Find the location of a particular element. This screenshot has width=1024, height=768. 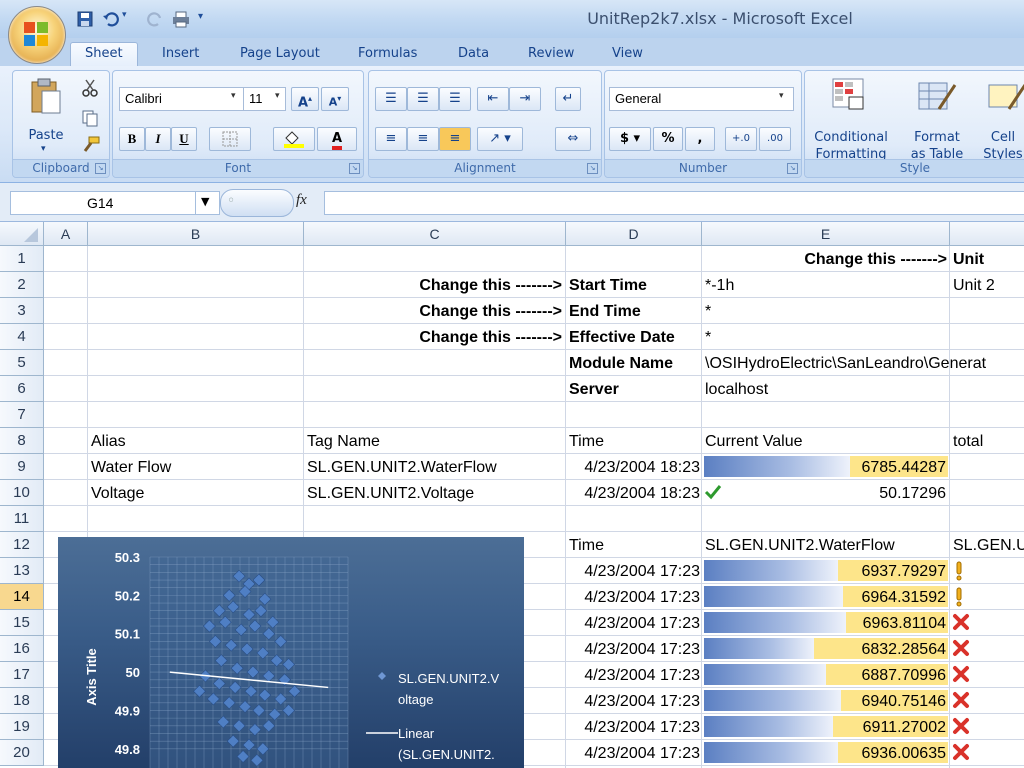

comma-button: , is located at coordinates (700, 139).